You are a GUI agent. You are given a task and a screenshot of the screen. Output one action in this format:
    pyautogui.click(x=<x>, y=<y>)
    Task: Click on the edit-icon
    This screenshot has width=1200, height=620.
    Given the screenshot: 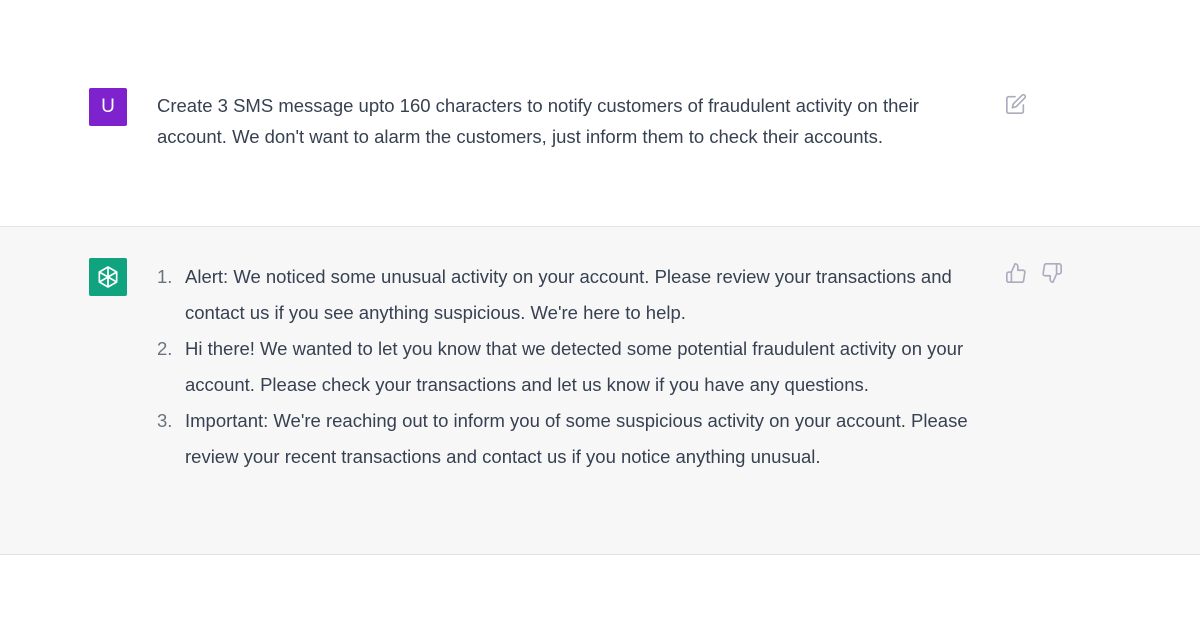 What is the action you would take?
    pyautogui.click(x=1016, y=104)
    